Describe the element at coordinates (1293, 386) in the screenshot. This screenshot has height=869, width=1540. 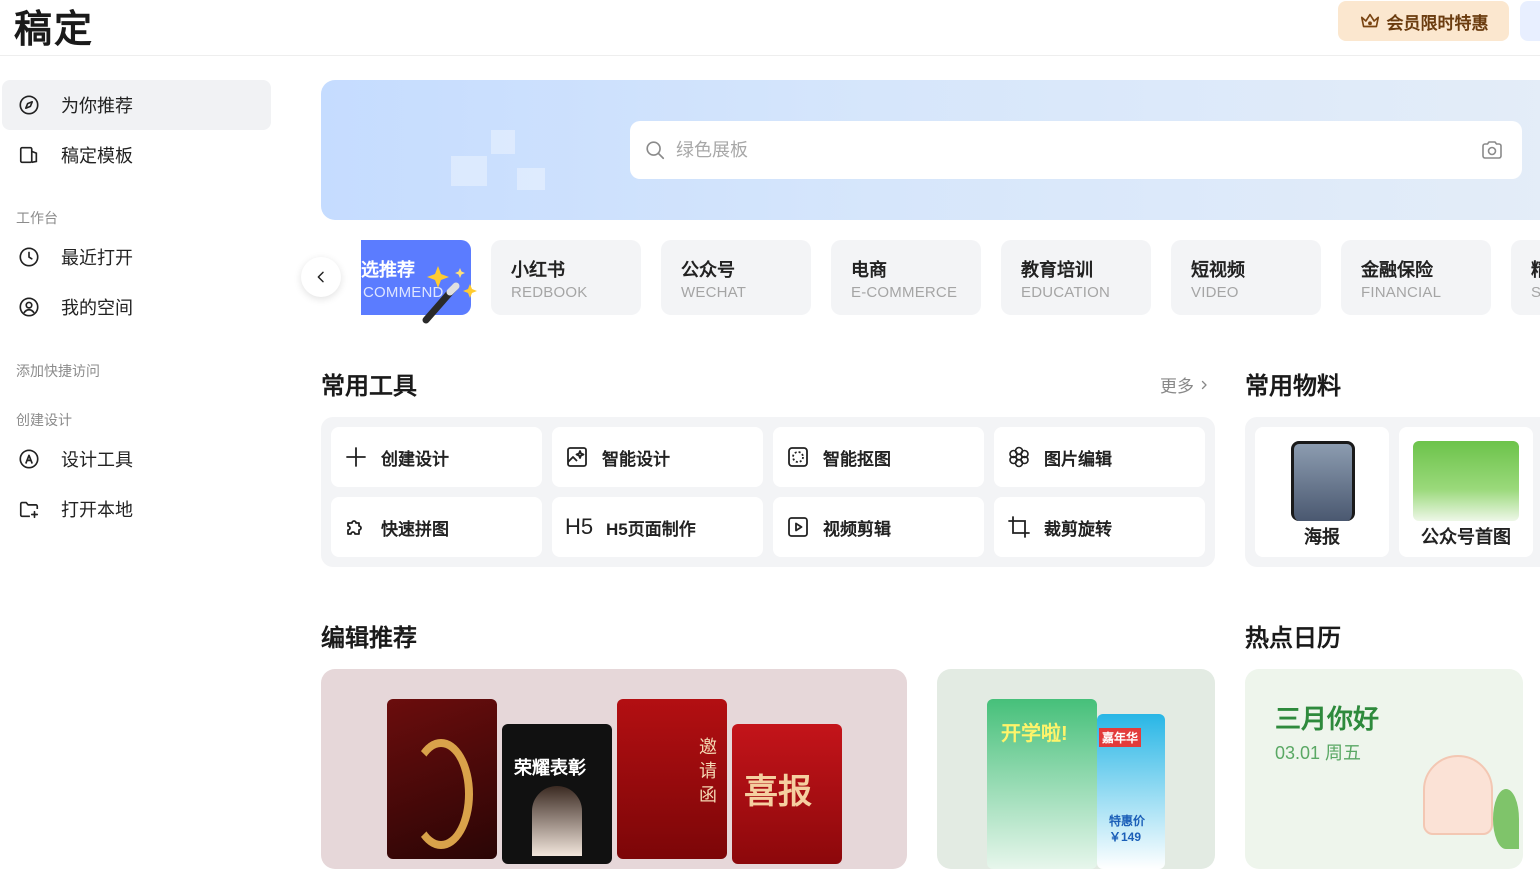
I see `materials-section-title: 常用物料` at that location.